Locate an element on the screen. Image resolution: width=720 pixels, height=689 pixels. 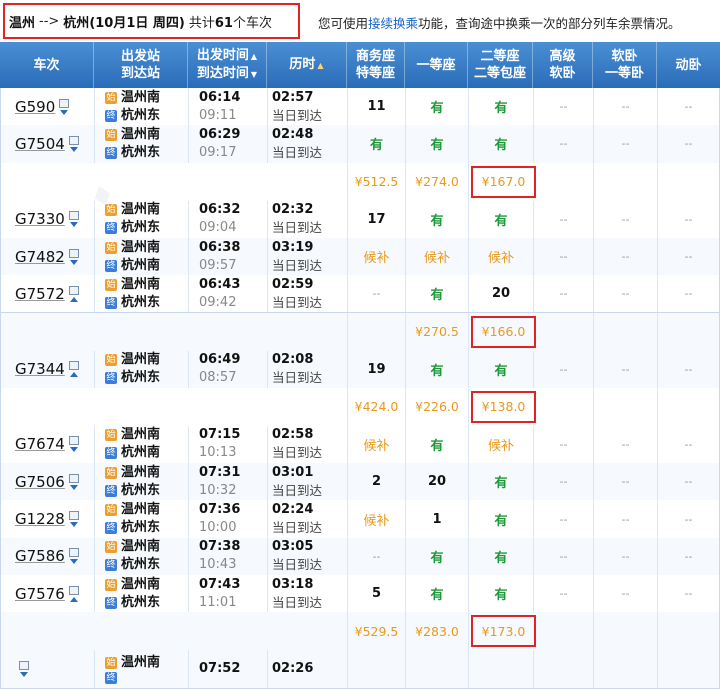
col-stations: 出发站 到达站 is located at coordinates (141, 65).